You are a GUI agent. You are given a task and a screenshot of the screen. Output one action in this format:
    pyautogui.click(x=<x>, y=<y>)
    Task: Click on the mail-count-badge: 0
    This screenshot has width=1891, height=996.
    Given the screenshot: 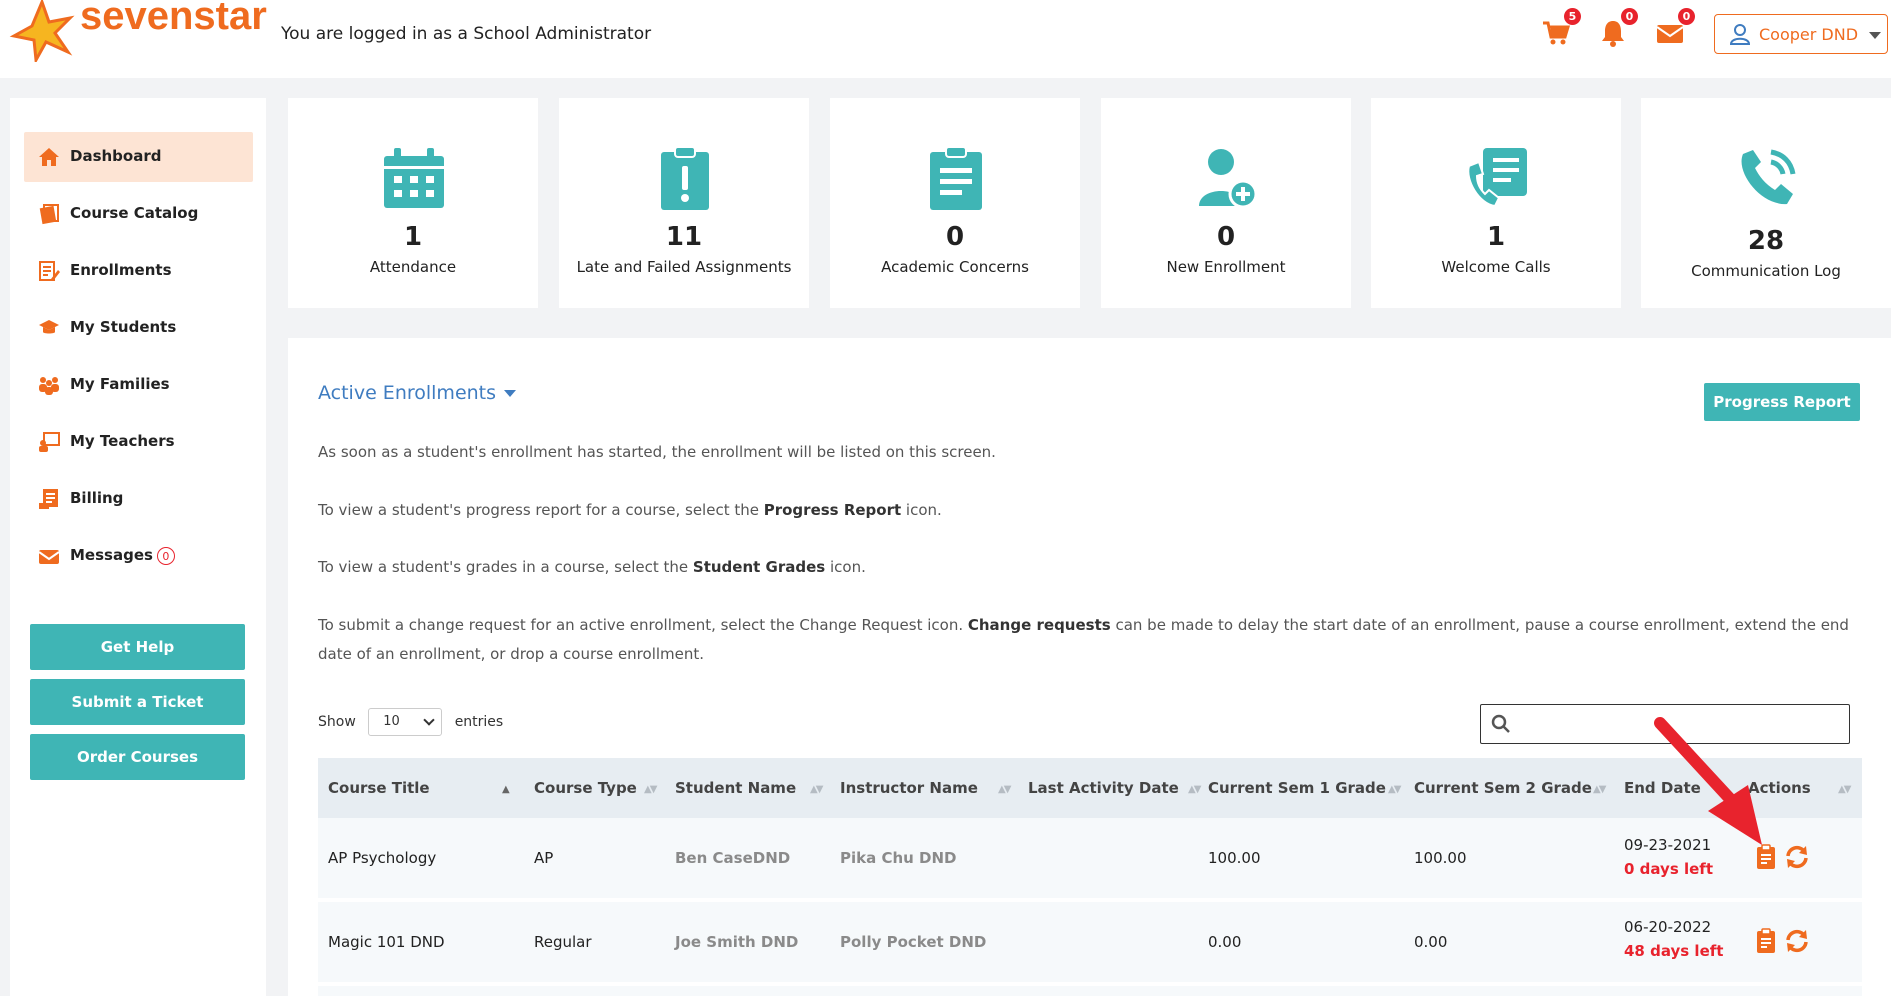 What is the action you would take?
    pyautogui.click(x=1686, y=16)
    